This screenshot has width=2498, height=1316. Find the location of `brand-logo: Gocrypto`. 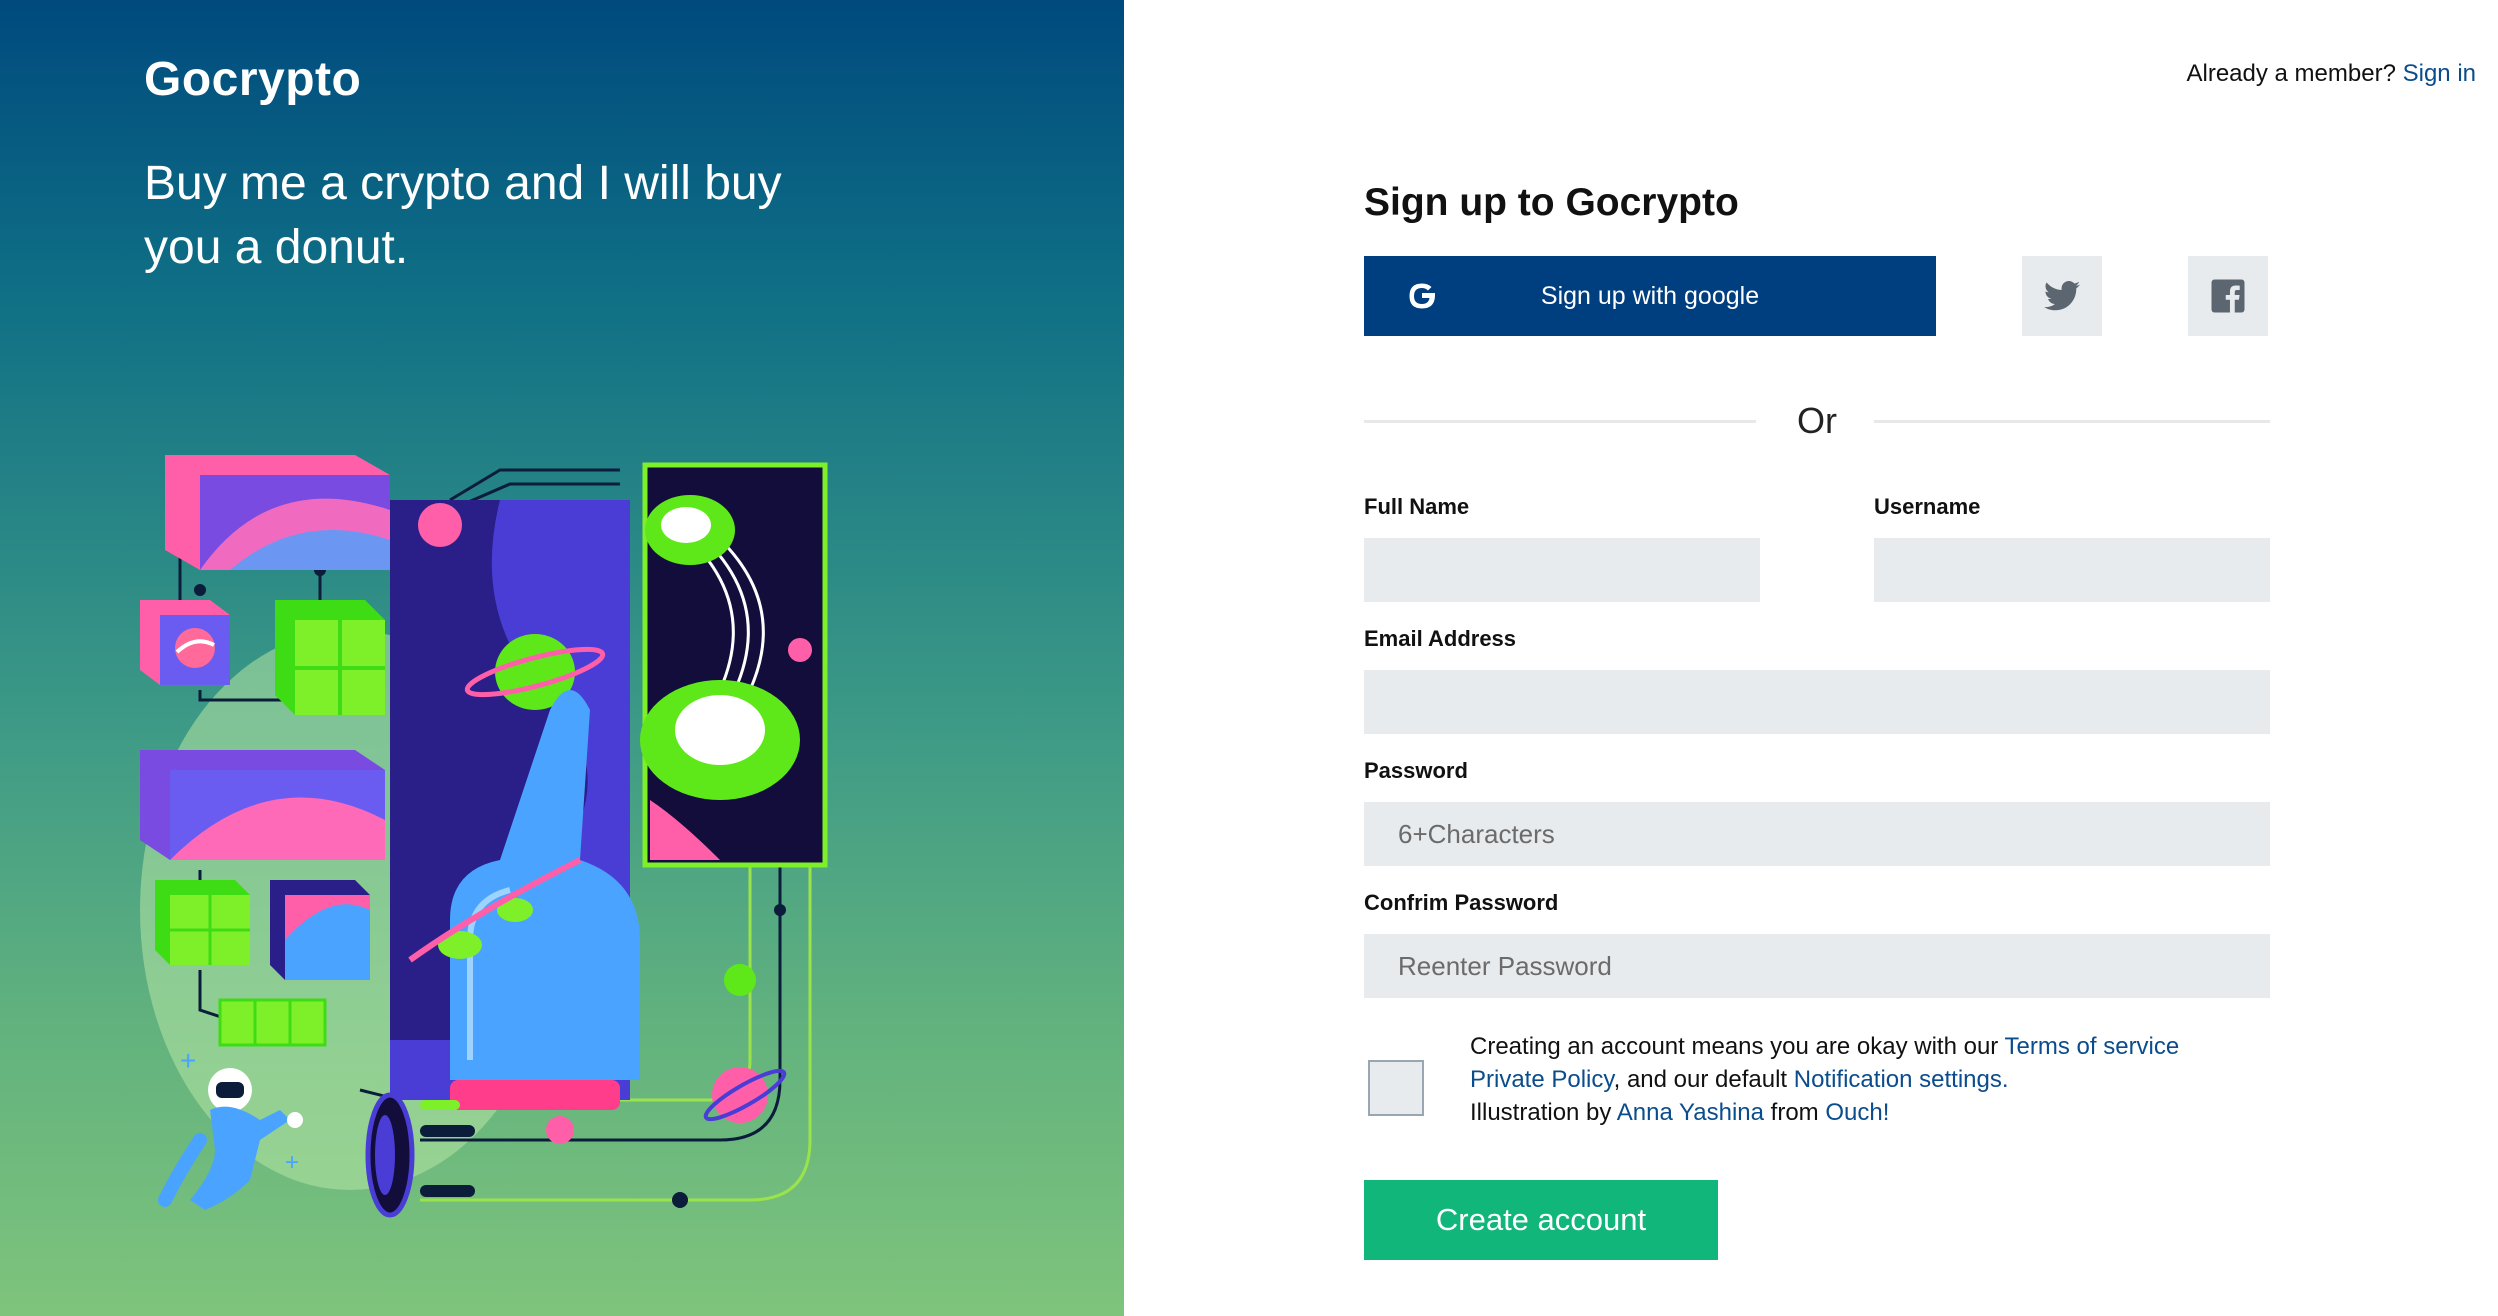

brand-logo: Gocrypto is located at coordinates (253, 79).